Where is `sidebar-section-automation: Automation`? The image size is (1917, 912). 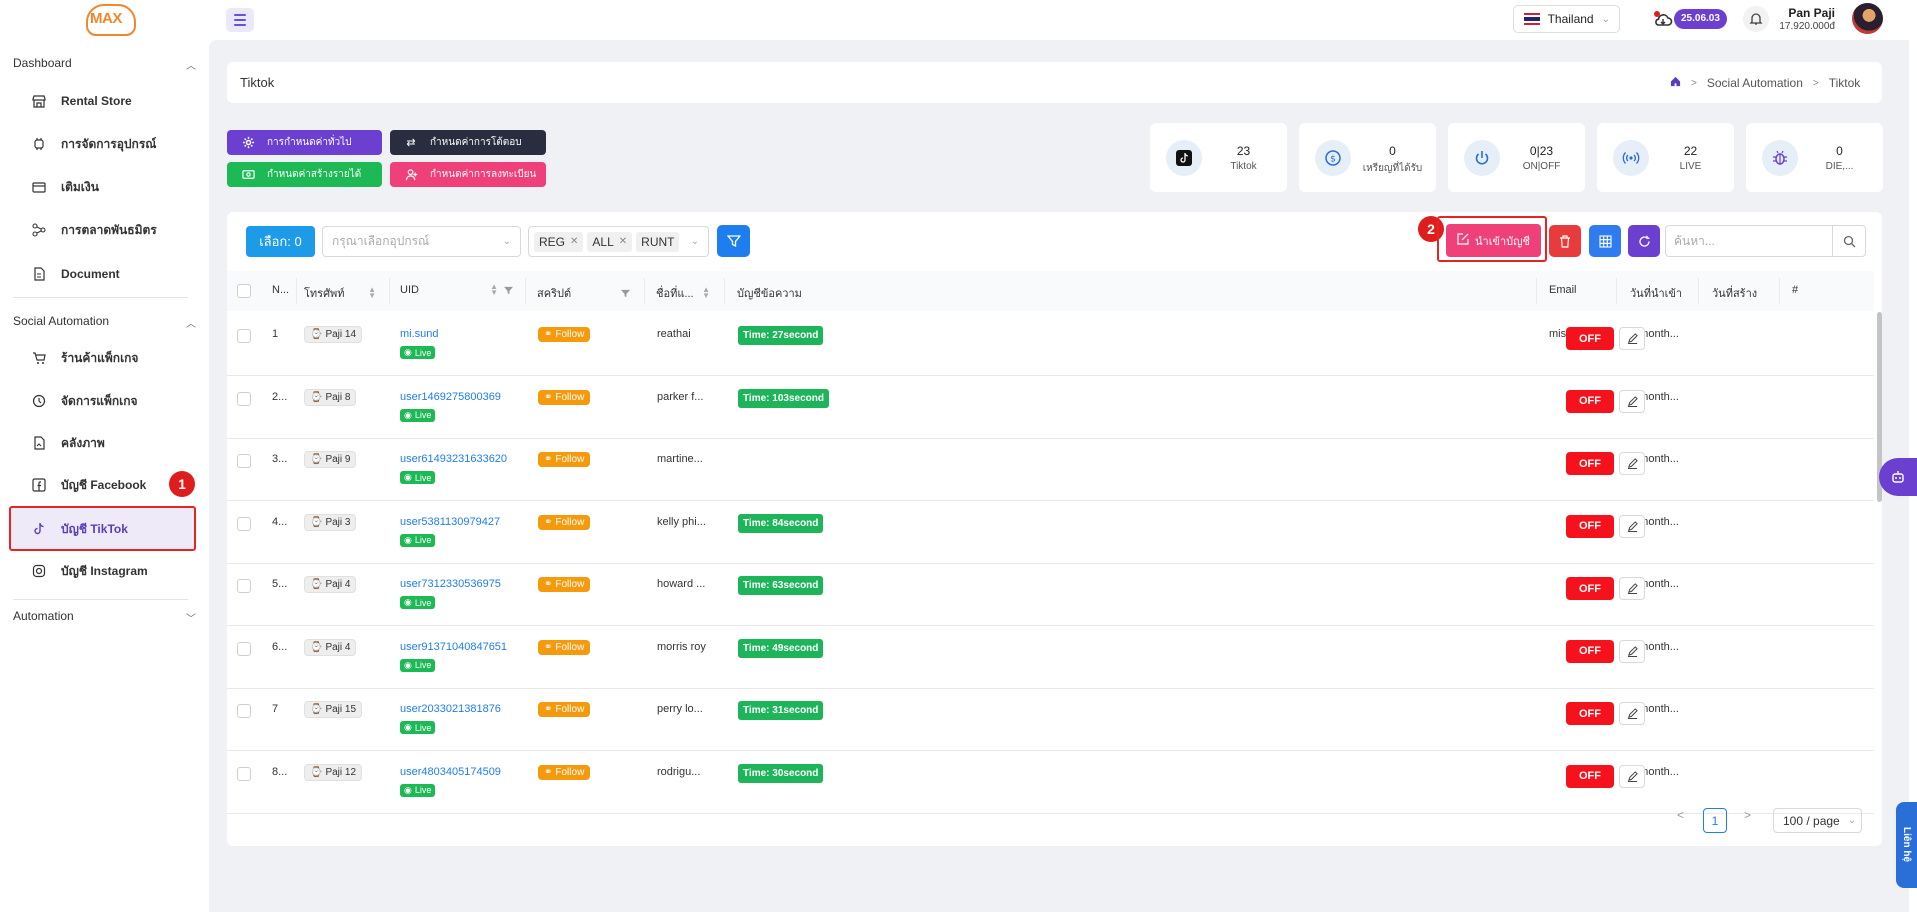
sidebar-section-automation: Automation is located at coordinates (43, 616).